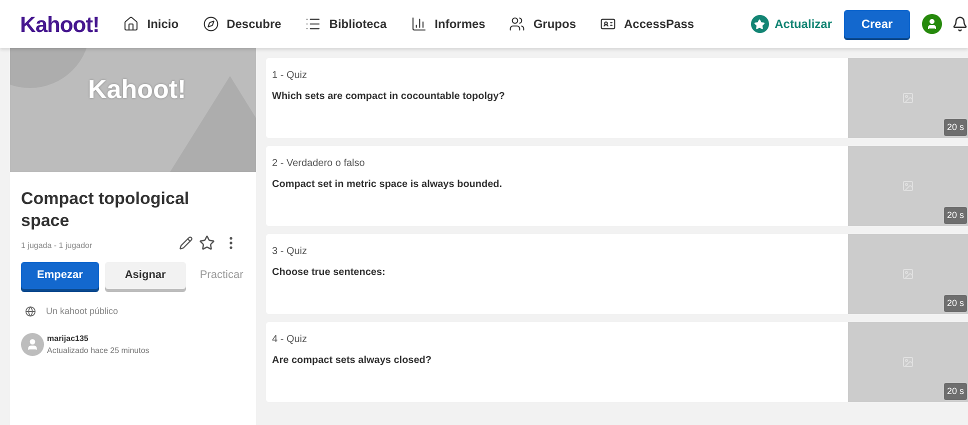  I want to click on action-button: Empezar, so click(60, 275).